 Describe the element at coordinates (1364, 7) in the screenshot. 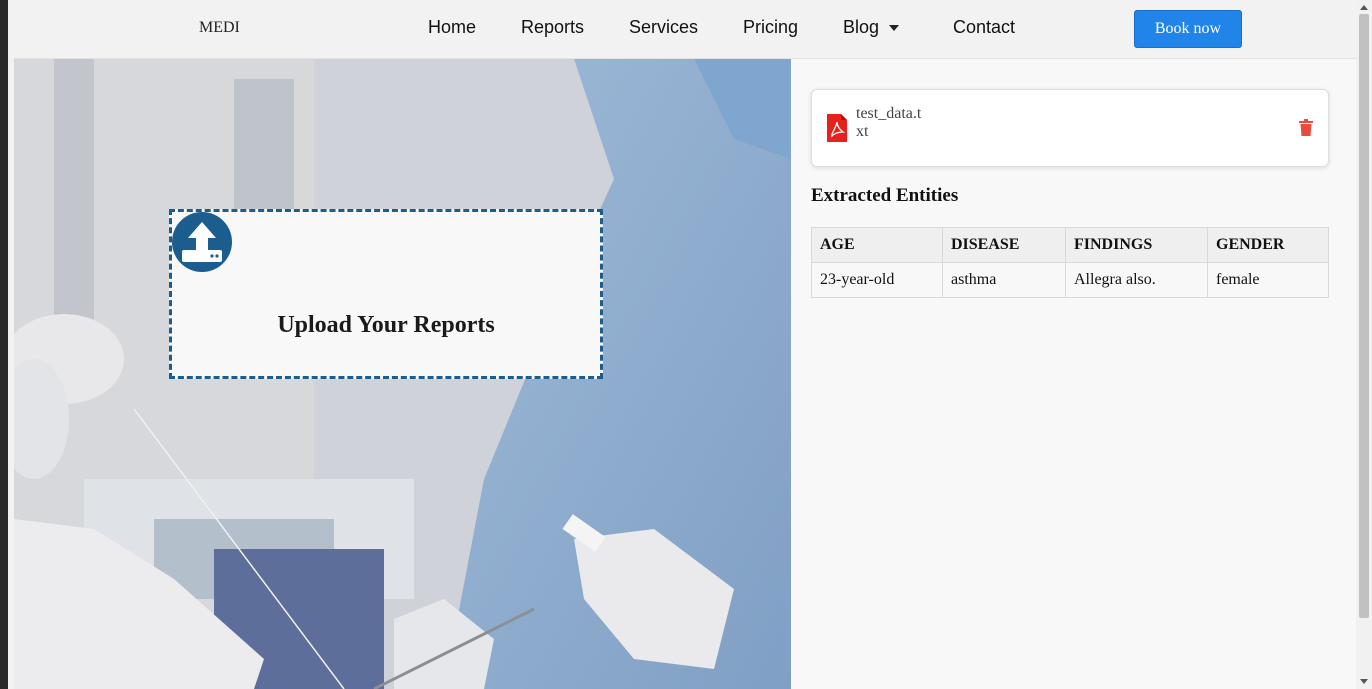

I see `scroll-up-arrow-icon` at that location.